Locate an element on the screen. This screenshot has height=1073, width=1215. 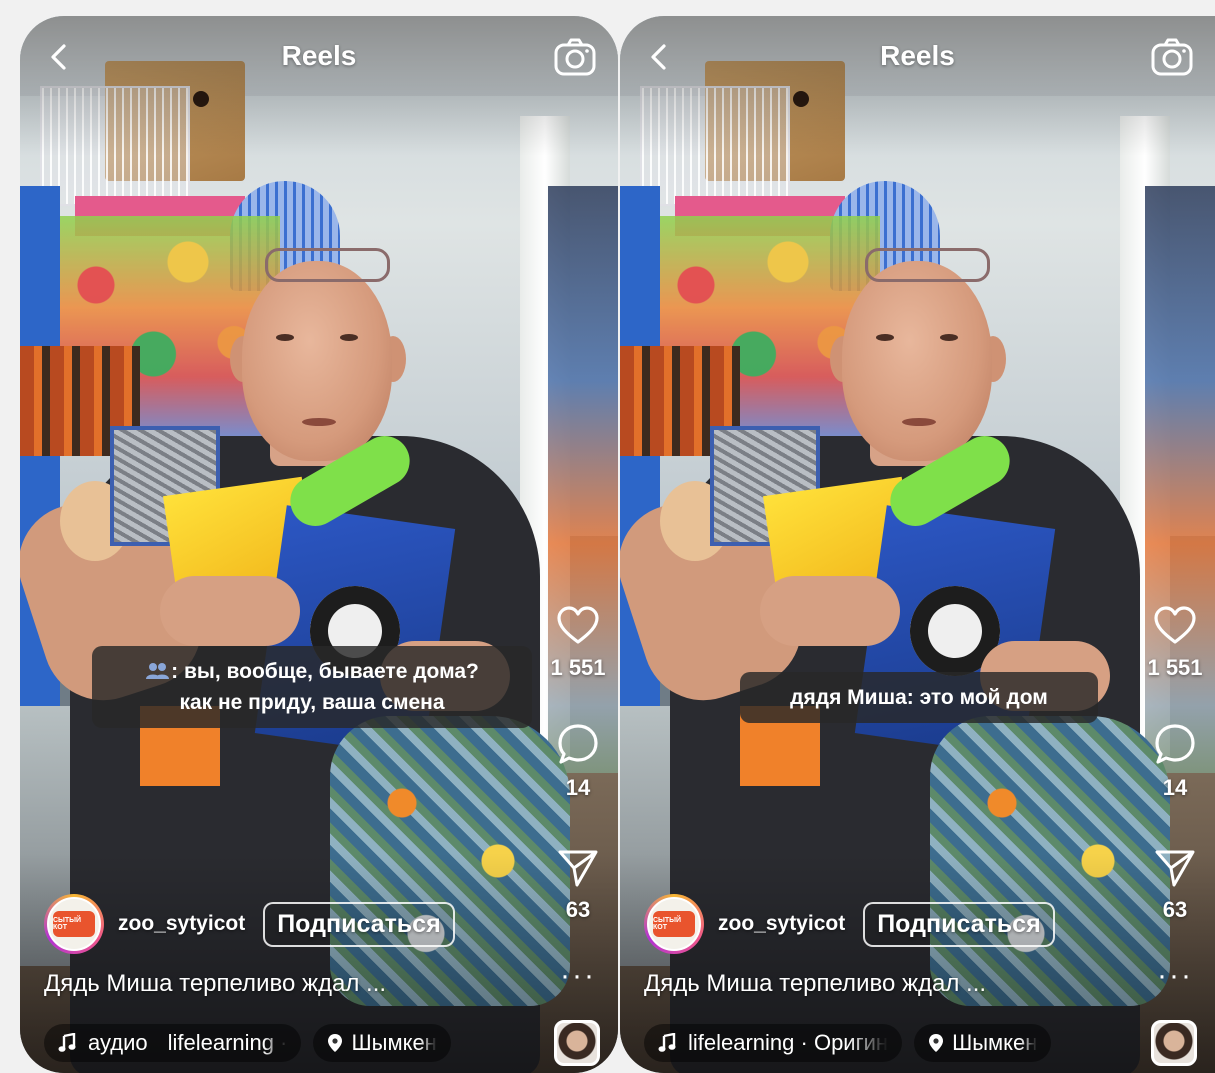
caption-line: : вы, вообще, бываете дома? is located at coordinates (312, 671).